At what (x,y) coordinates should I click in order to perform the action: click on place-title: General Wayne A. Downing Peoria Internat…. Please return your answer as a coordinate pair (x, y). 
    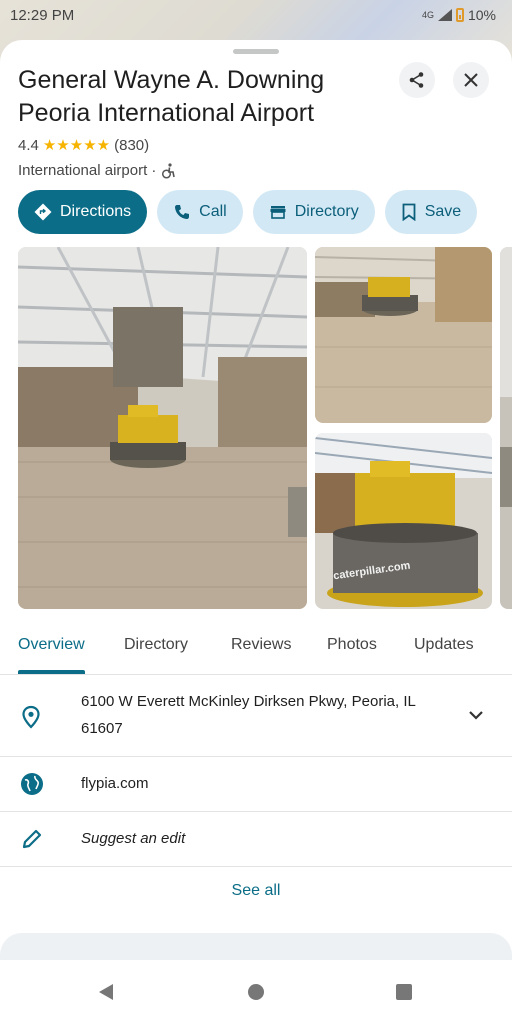
    Looking at the image, I should click on (171, 96).